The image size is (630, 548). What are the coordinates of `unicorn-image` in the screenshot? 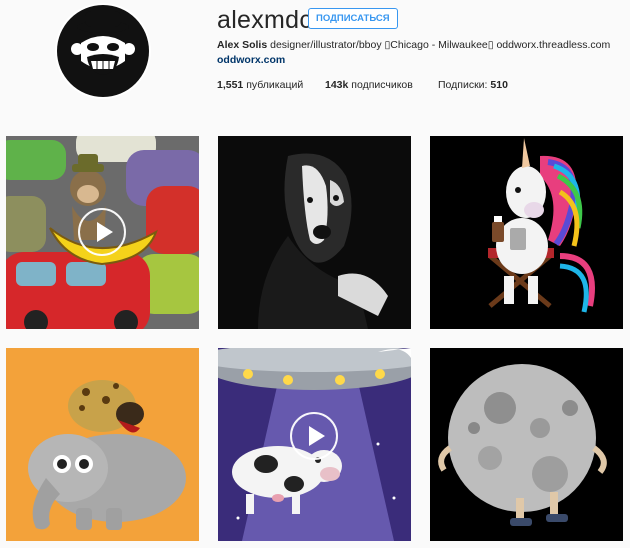 It's located at (526, 232).